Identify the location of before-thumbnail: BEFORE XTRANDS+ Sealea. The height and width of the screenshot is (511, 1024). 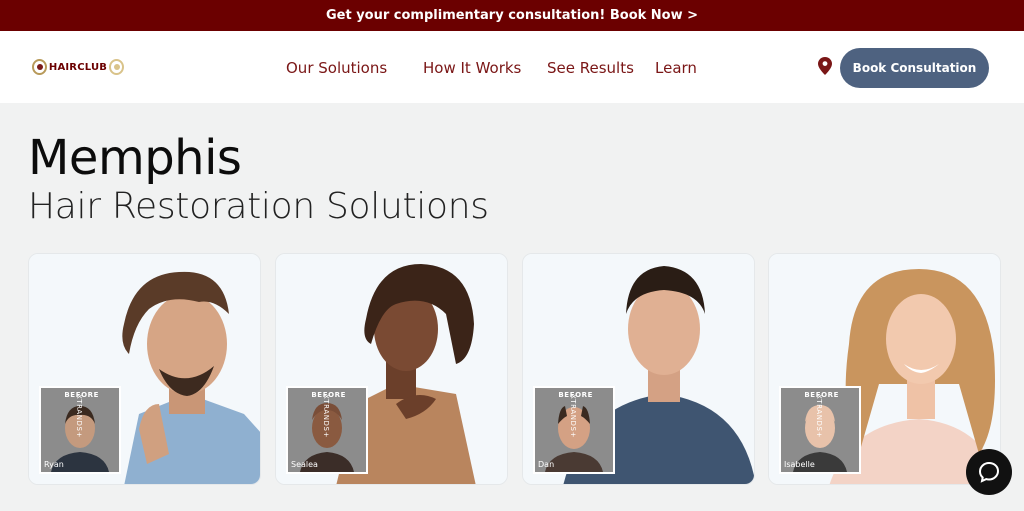
(327, 430).